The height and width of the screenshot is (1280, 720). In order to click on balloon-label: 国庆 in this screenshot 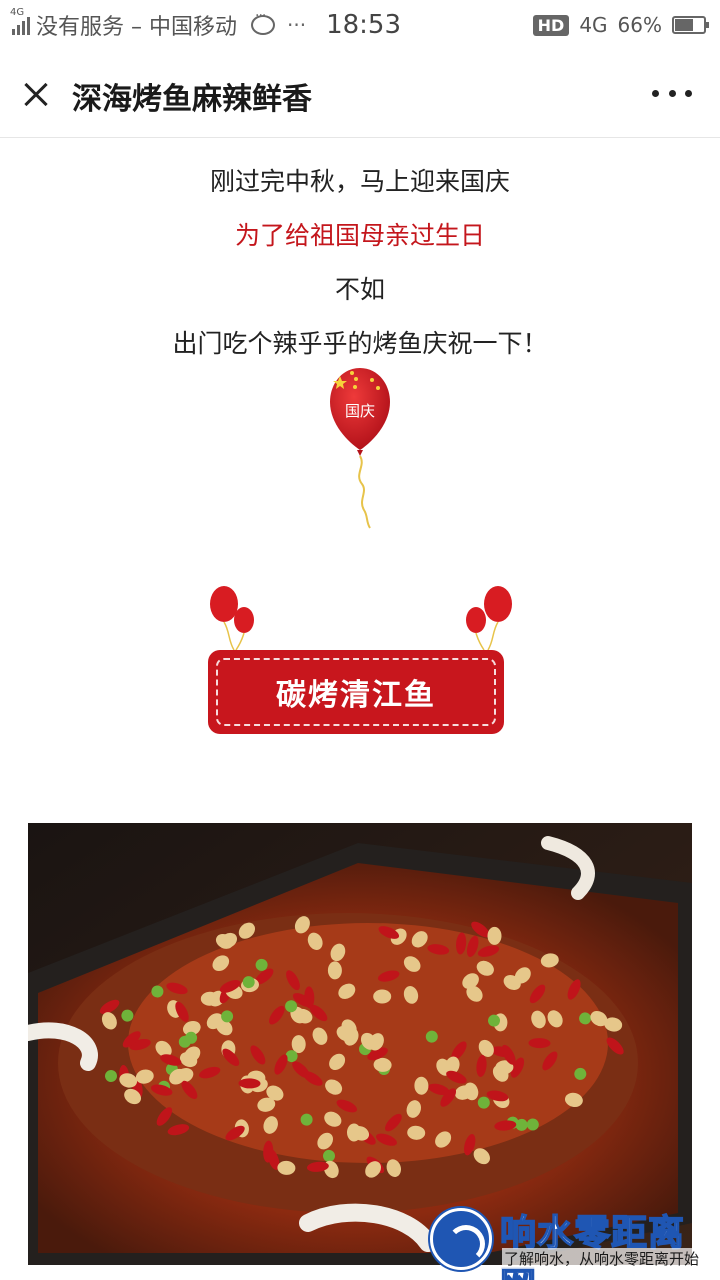, I will do `click(360, 411)`.